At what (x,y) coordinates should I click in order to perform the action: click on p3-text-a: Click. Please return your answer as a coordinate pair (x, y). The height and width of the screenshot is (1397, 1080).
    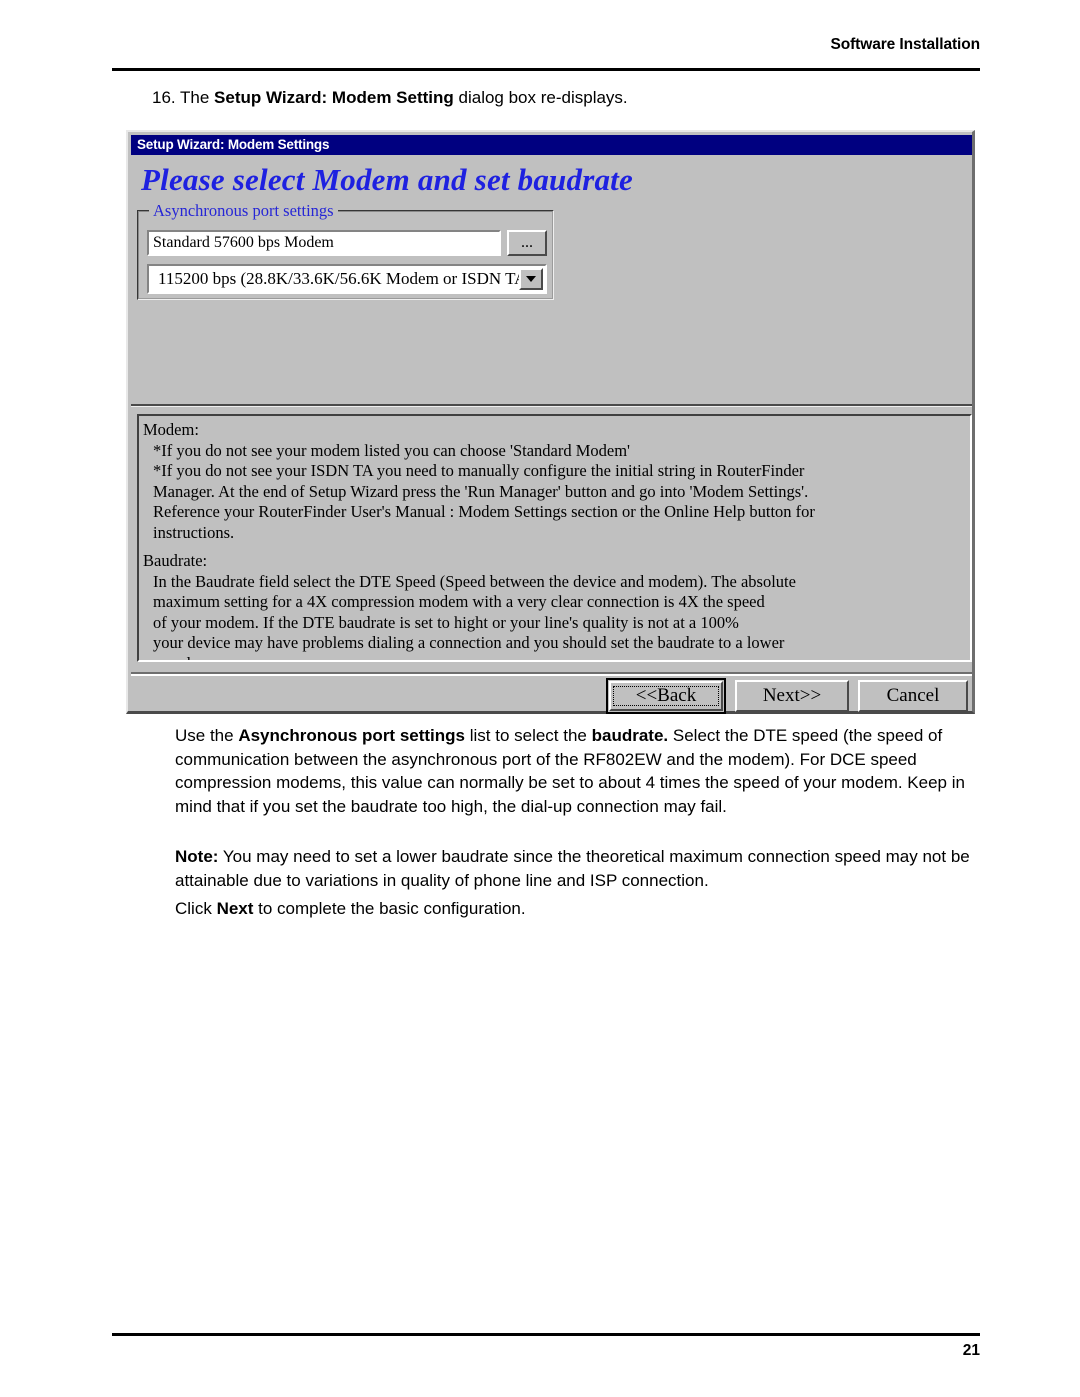
    Looking at the image, I should click on (196, 908).